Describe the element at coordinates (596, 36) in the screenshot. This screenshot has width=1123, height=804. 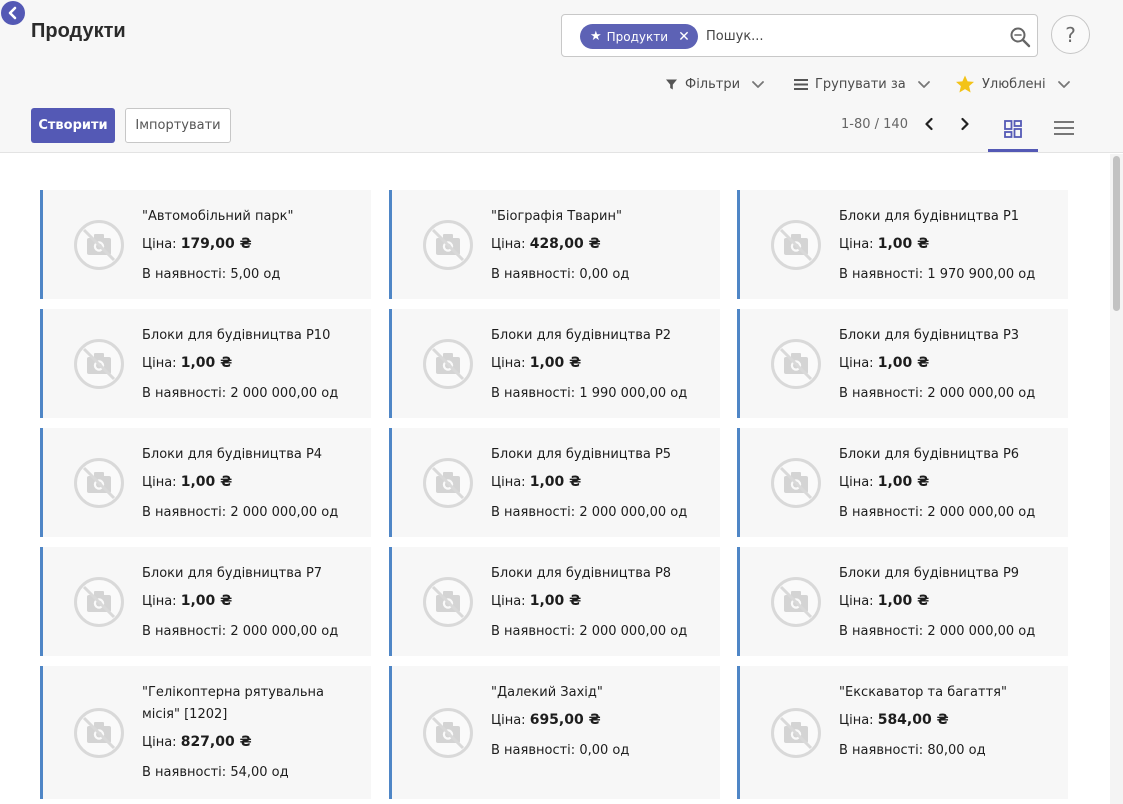
I see `star-icon: ★` at that location.